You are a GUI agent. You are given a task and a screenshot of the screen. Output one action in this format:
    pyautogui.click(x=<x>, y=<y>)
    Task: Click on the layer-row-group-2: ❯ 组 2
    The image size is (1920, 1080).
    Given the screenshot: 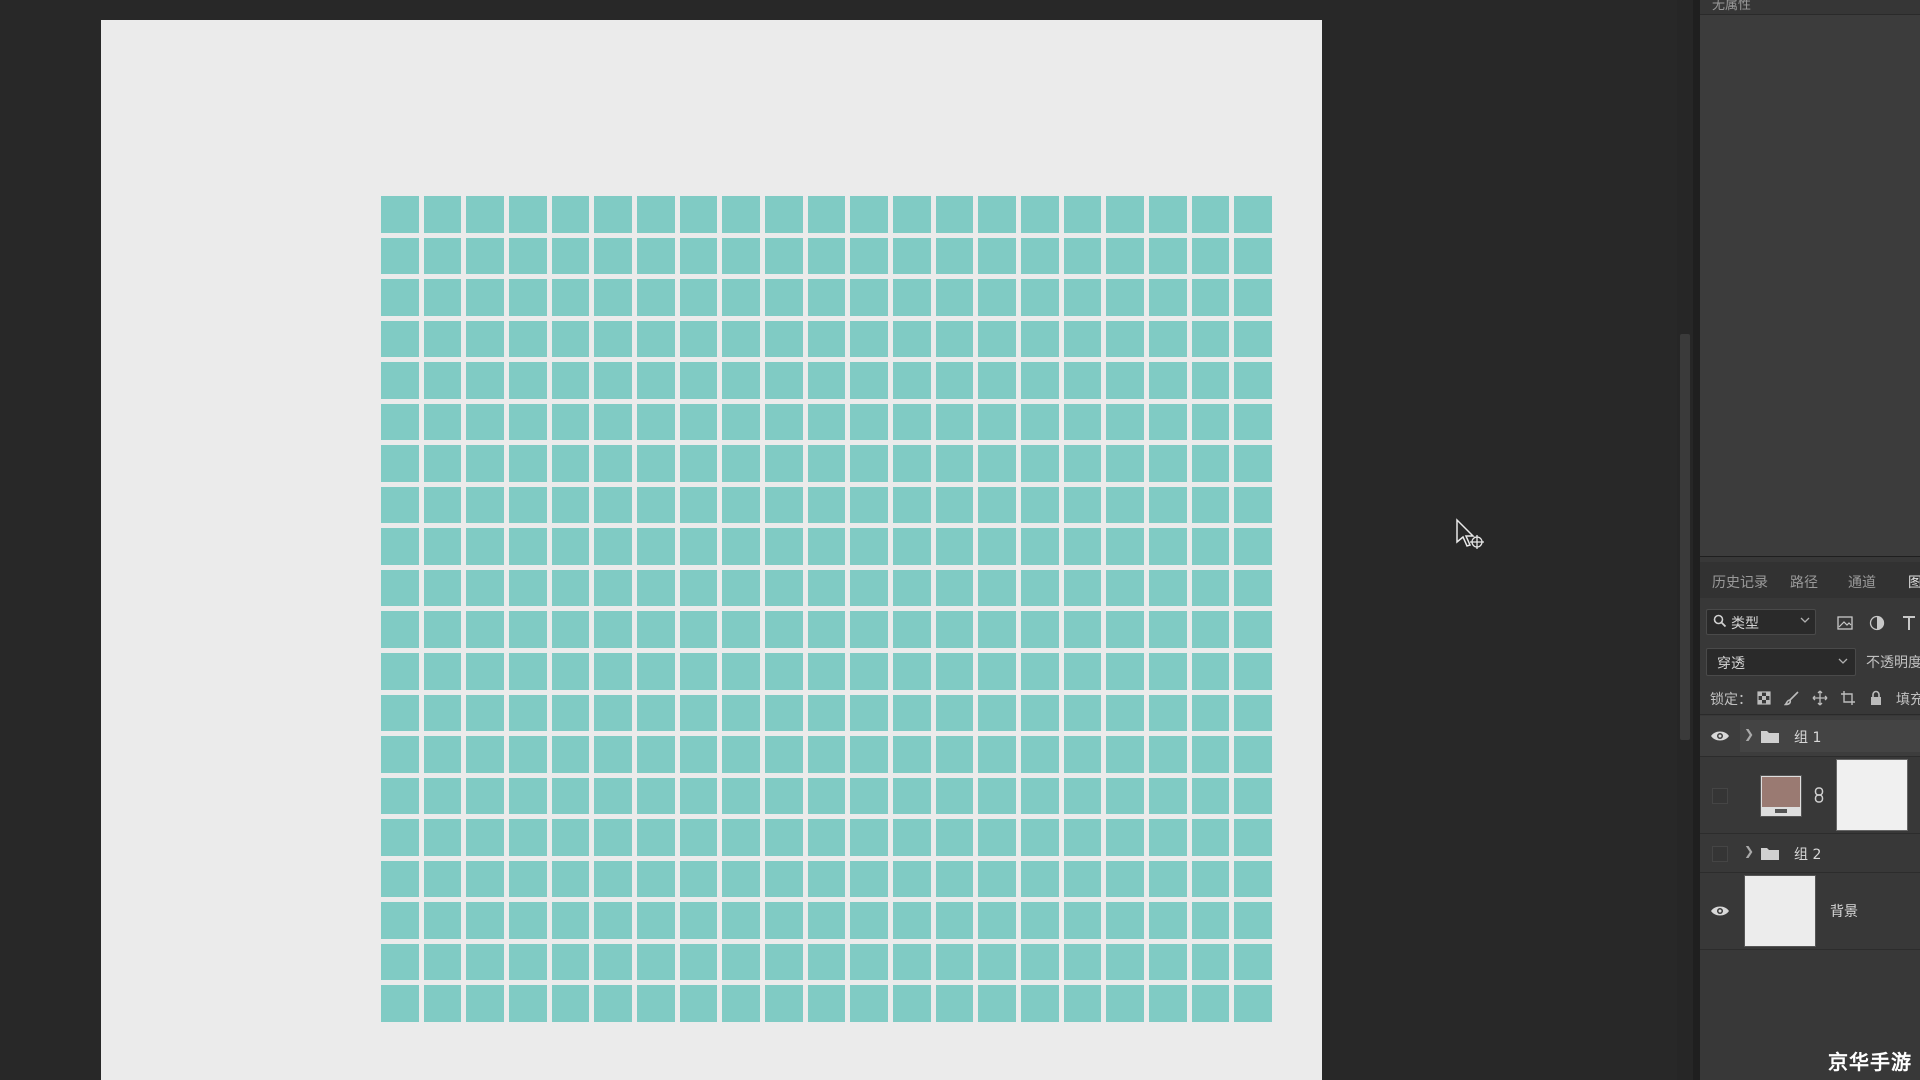 What is the action you would take?
    pyautogui.click(x=1810, y=853)
    